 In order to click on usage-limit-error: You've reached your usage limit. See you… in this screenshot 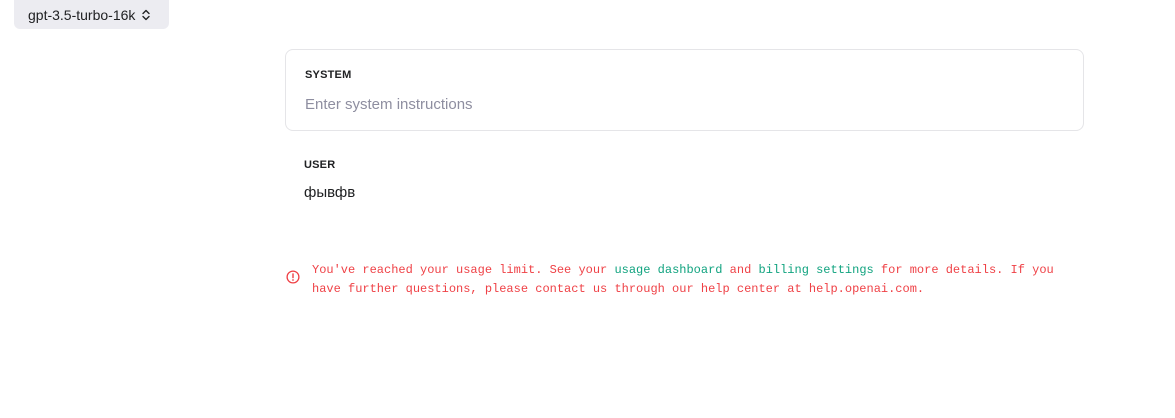, I will do `click(680, 281)`.